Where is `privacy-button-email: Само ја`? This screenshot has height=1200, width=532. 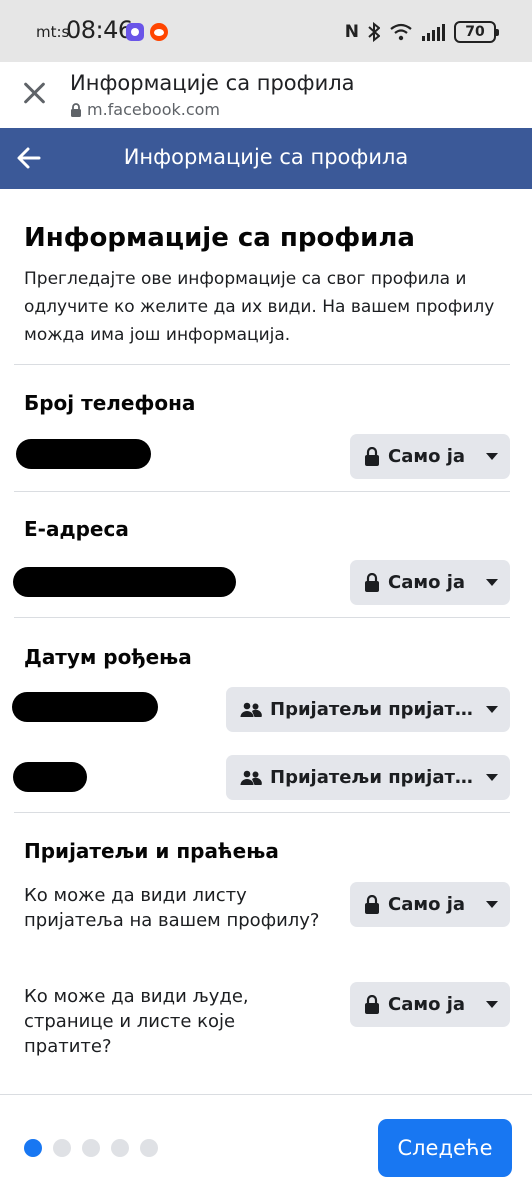 privacy-button-email: Само ја is located at coordinates (430, 582).